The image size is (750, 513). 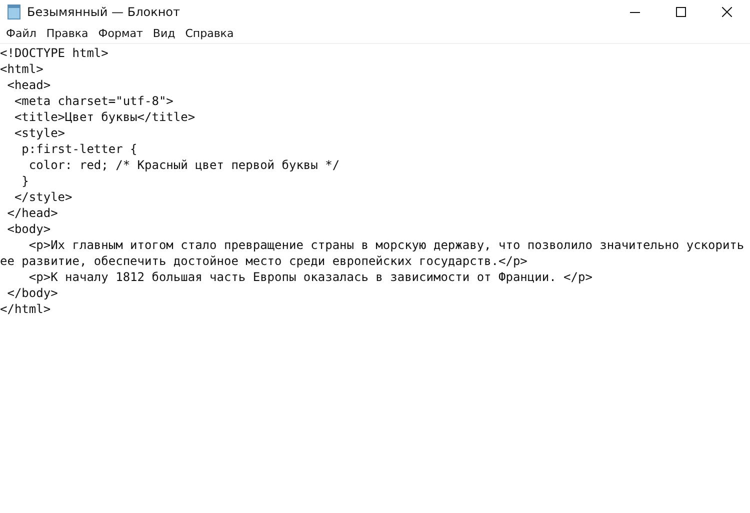 What do you see at coordinates (29, 229) in the screenshot?
I see `code-line: <body>` at bounding box center [29, 229].